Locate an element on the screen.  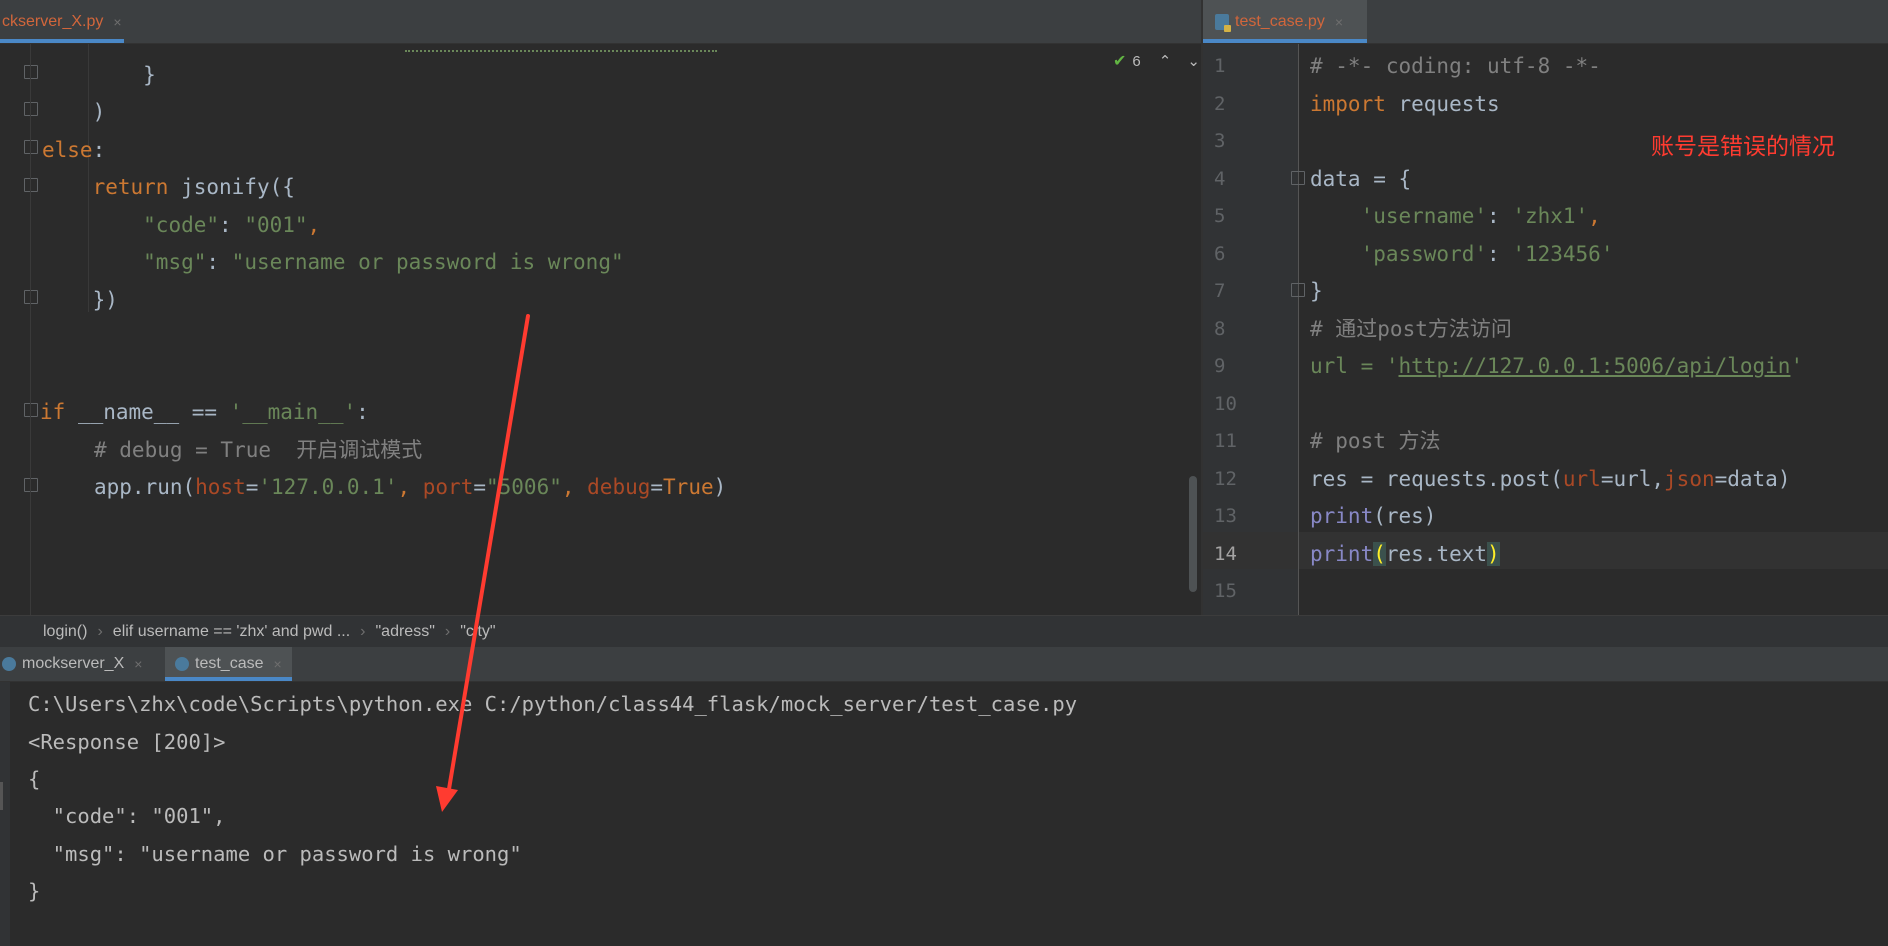
annotation-arrow is located at coordinates (483, 563).